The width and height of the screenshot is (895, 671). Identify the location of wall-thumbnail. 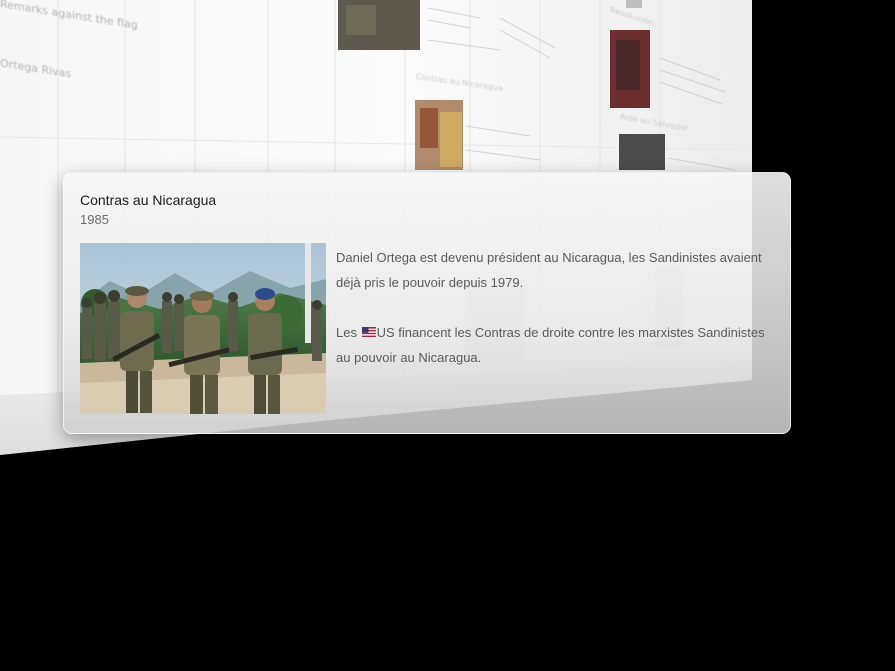
(642, 152).